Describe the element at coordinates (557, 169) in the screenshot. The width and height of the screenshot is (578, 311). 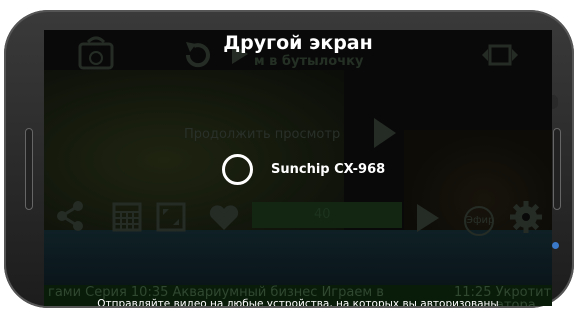
I see `right-grip` at that location.